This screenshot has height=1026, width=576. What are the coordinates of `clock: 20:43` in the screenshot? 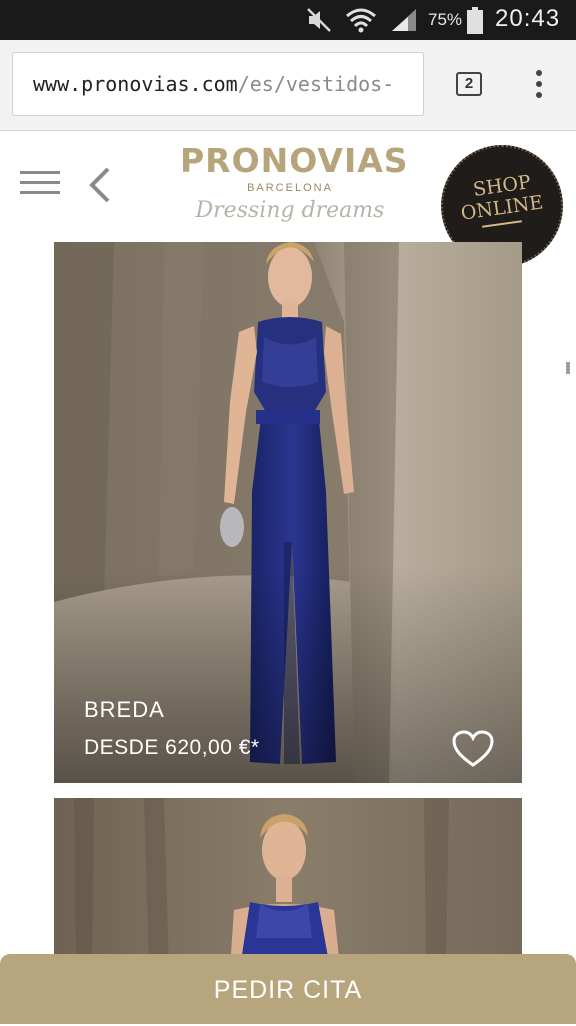 It's located at (528, 18).